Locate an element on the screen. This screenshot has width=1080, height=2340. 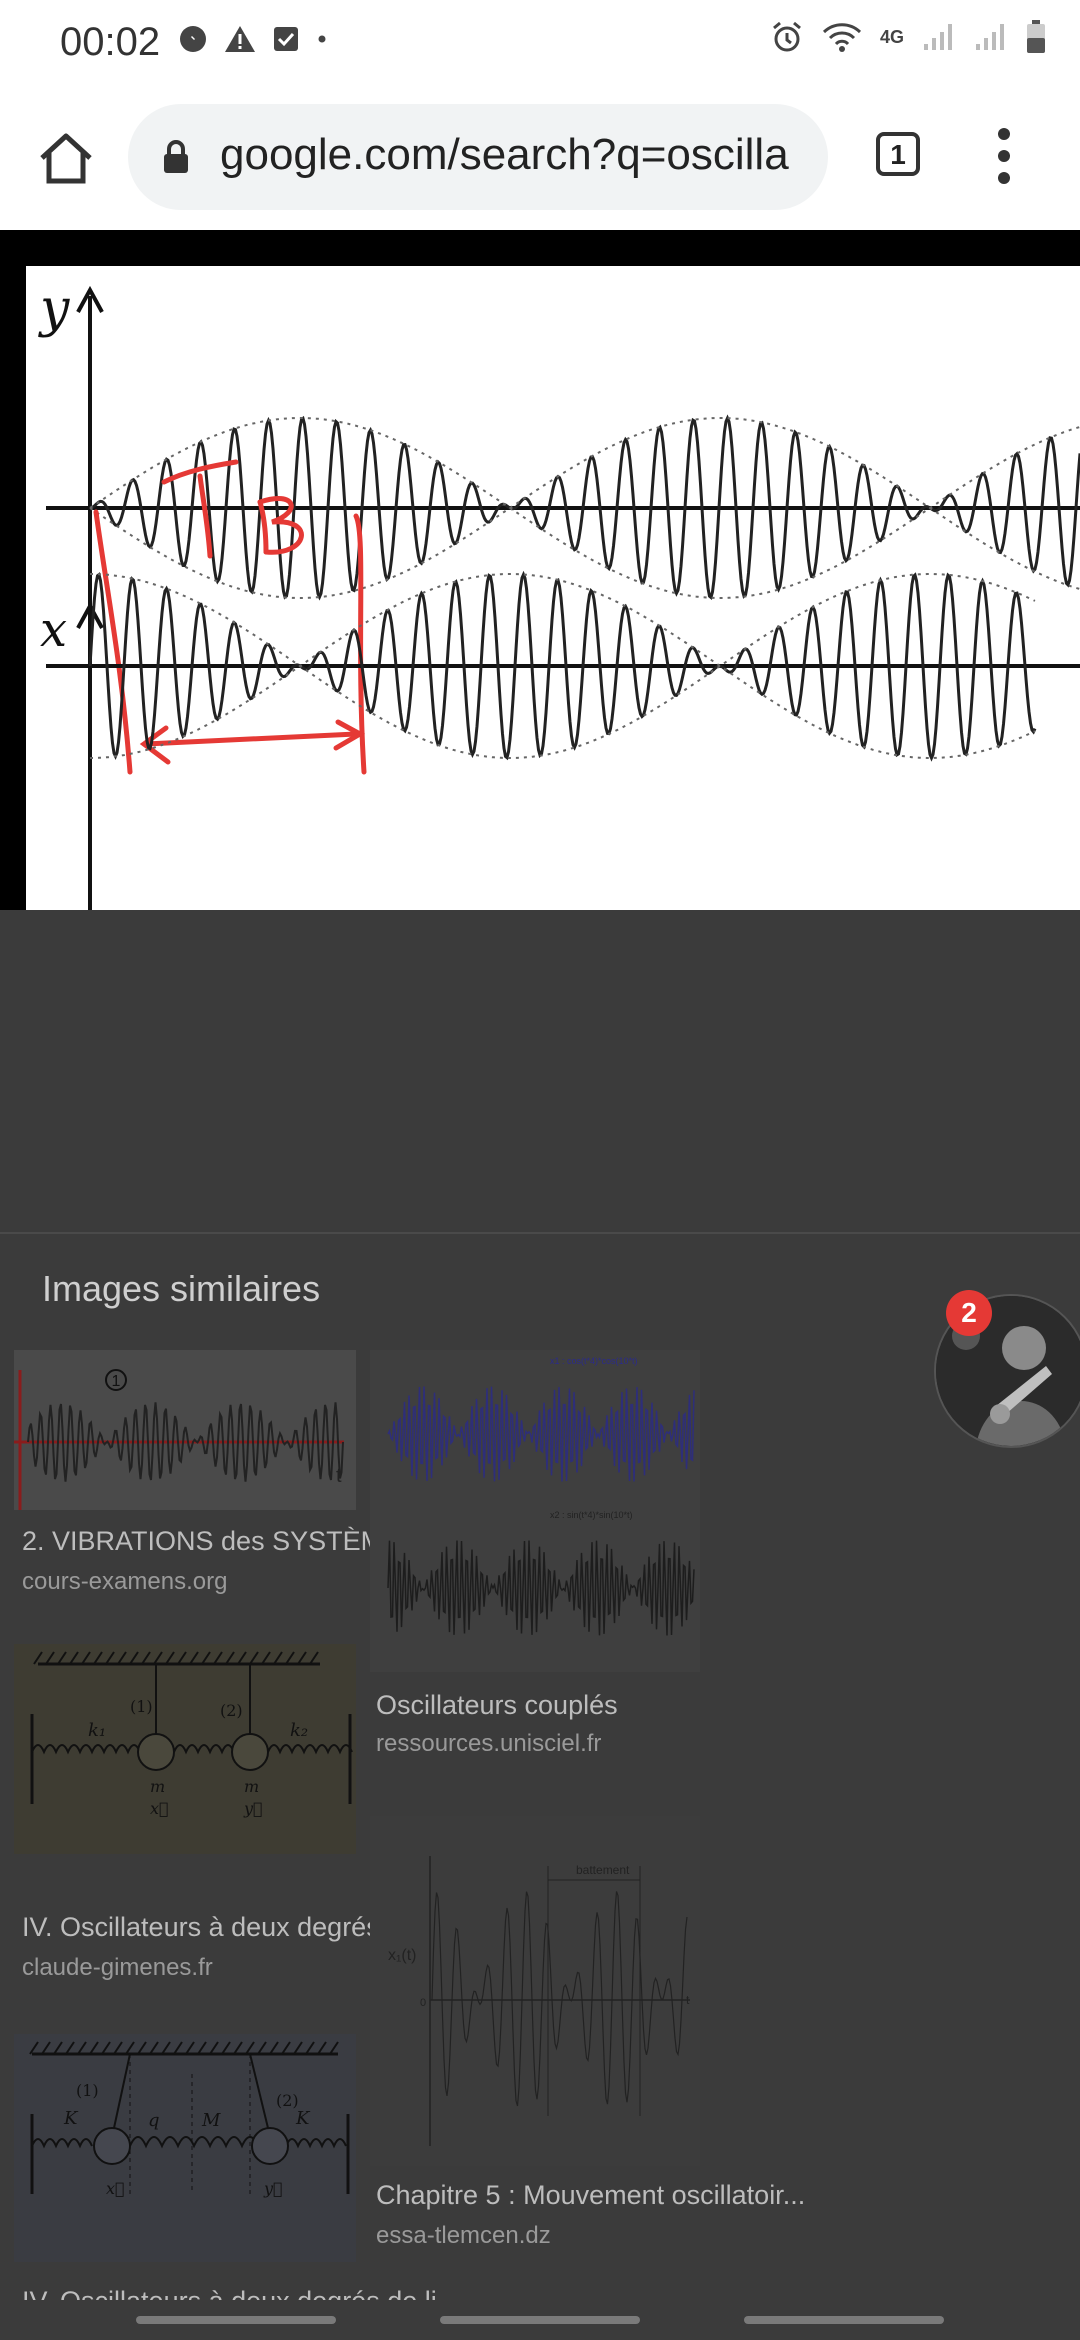
thumb3-y: y⃗ is located at coordinates (253, 1808).